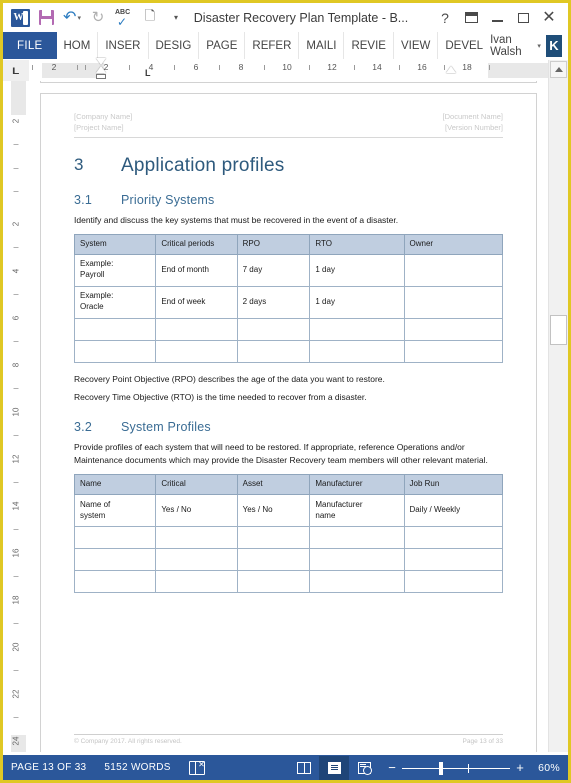  I want to click on touch-mode-icon: 🗋, so click(150, 18).